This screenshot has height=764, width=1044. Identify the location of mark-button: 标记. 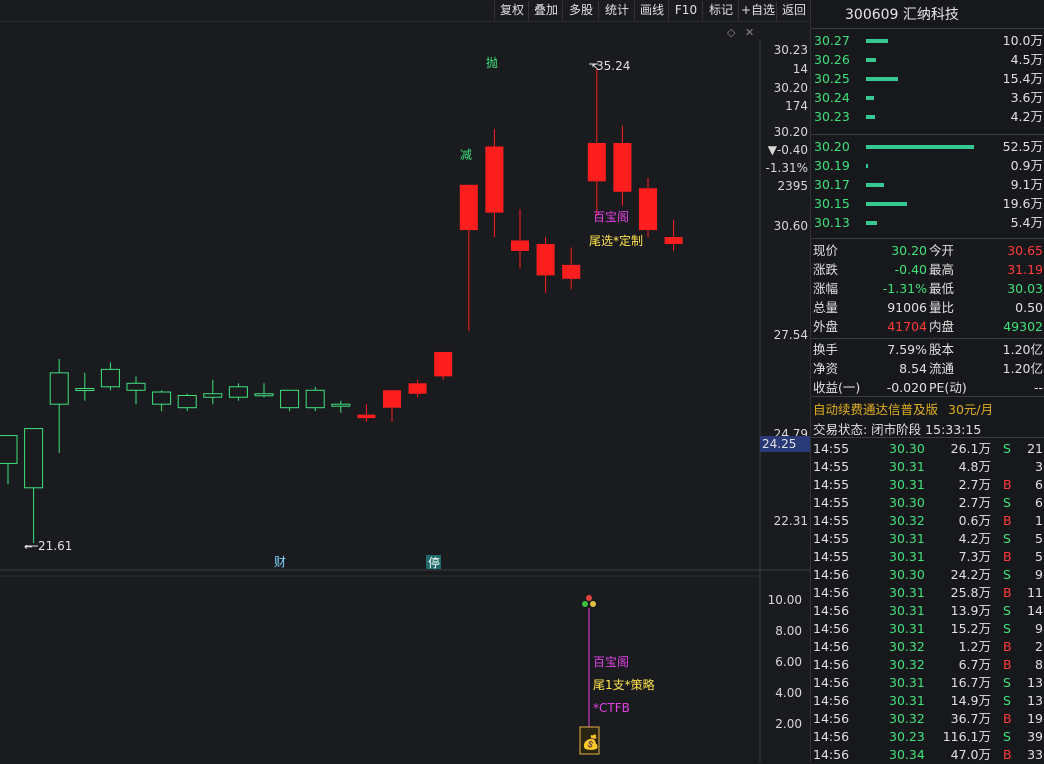
(720, 10).